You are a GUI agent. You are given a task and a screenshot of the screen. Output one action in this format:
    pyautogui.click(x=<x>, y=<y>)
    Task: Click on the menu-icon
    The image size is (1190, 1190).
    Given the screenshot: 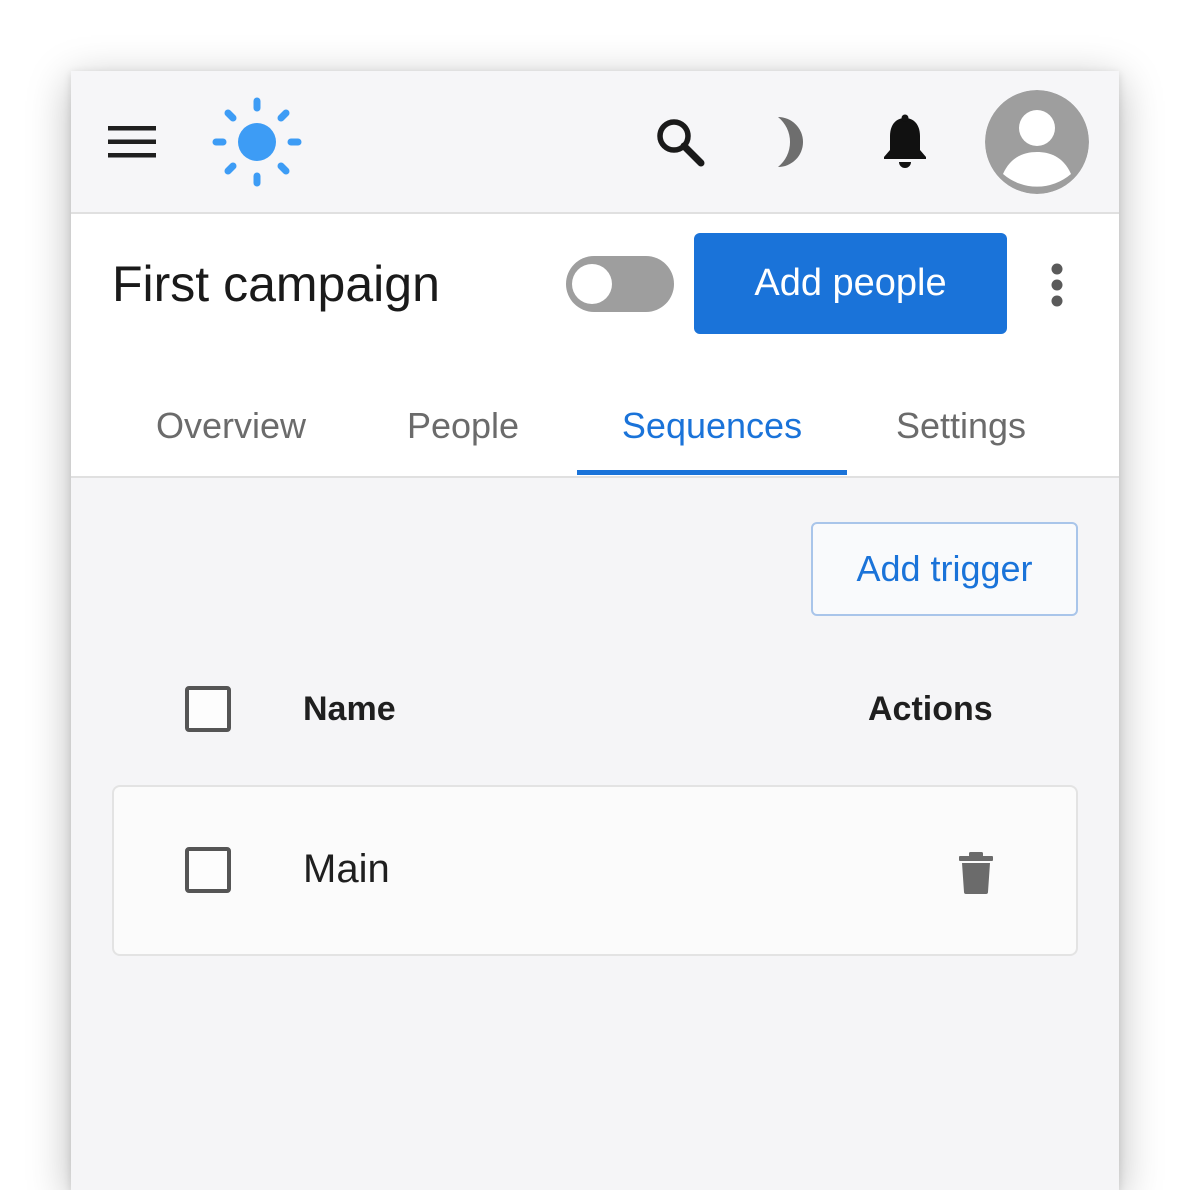 What is the action you would take?
    pyautogui.click(x=132, y=142)
    